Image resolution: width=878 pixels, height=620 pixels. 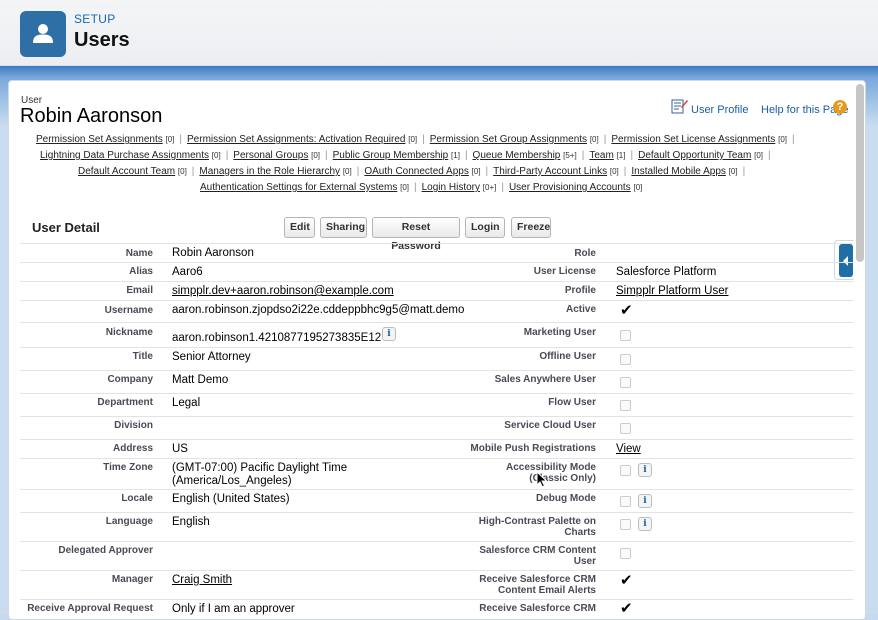 What do you see at coordinates (416, 234) in the screenshot?
I see `reset-password-button: Reset Password` at bounding box center [416, 234].